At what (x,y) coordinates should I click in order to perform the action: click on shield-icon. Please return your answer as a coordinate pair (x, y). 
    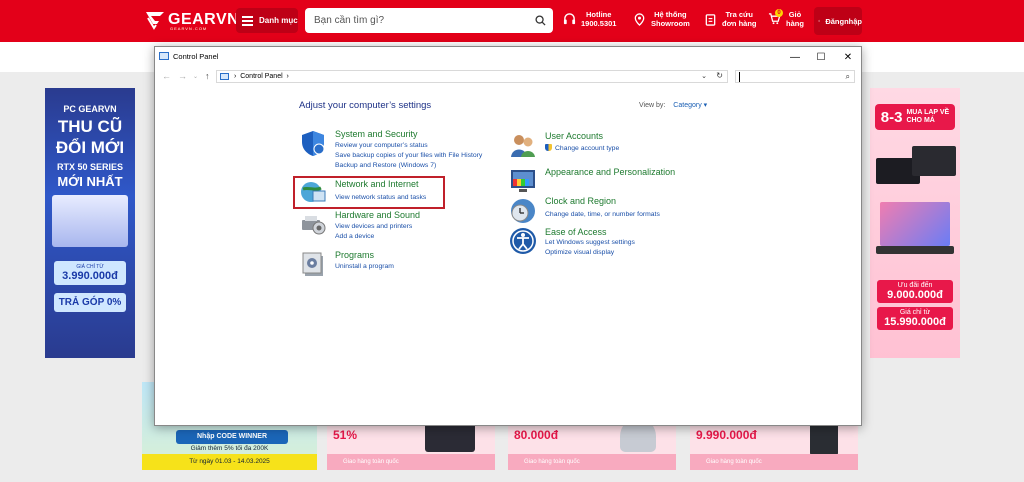
    Looking at the image, I should click on (313, 143).